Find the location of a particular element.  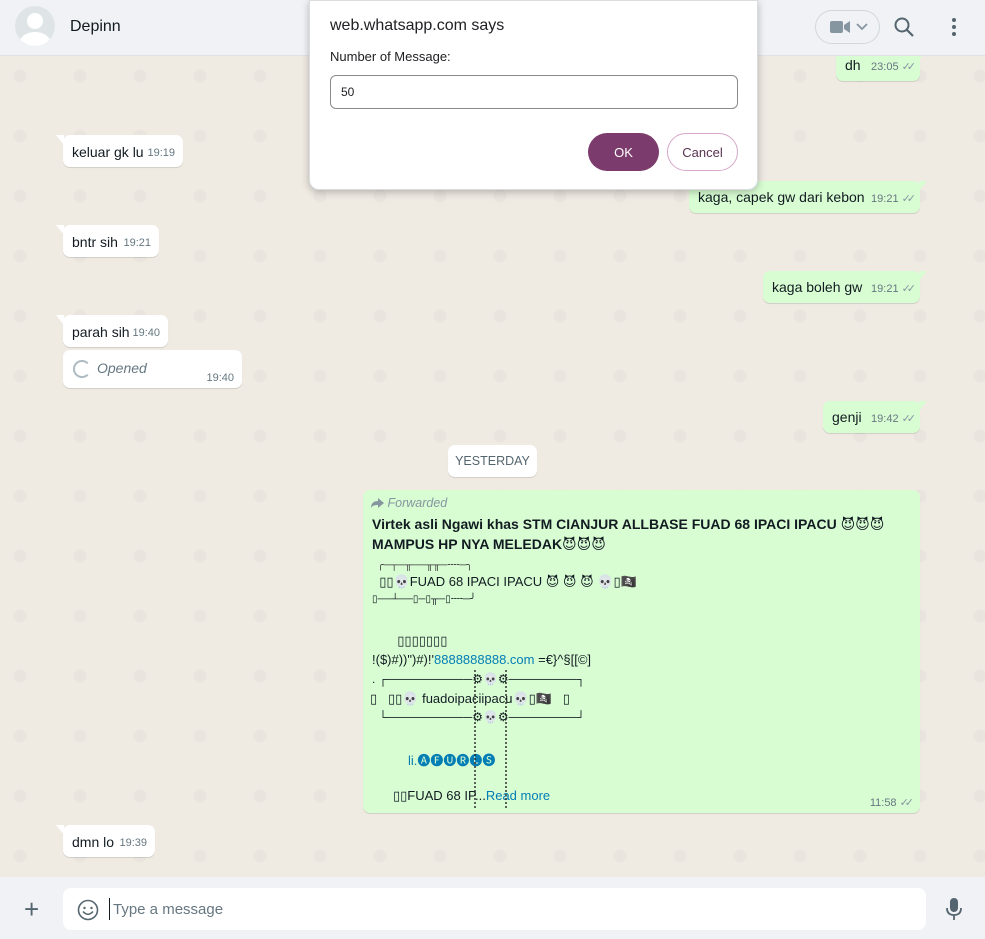

message-input-box is located at coordinates (494, 909).